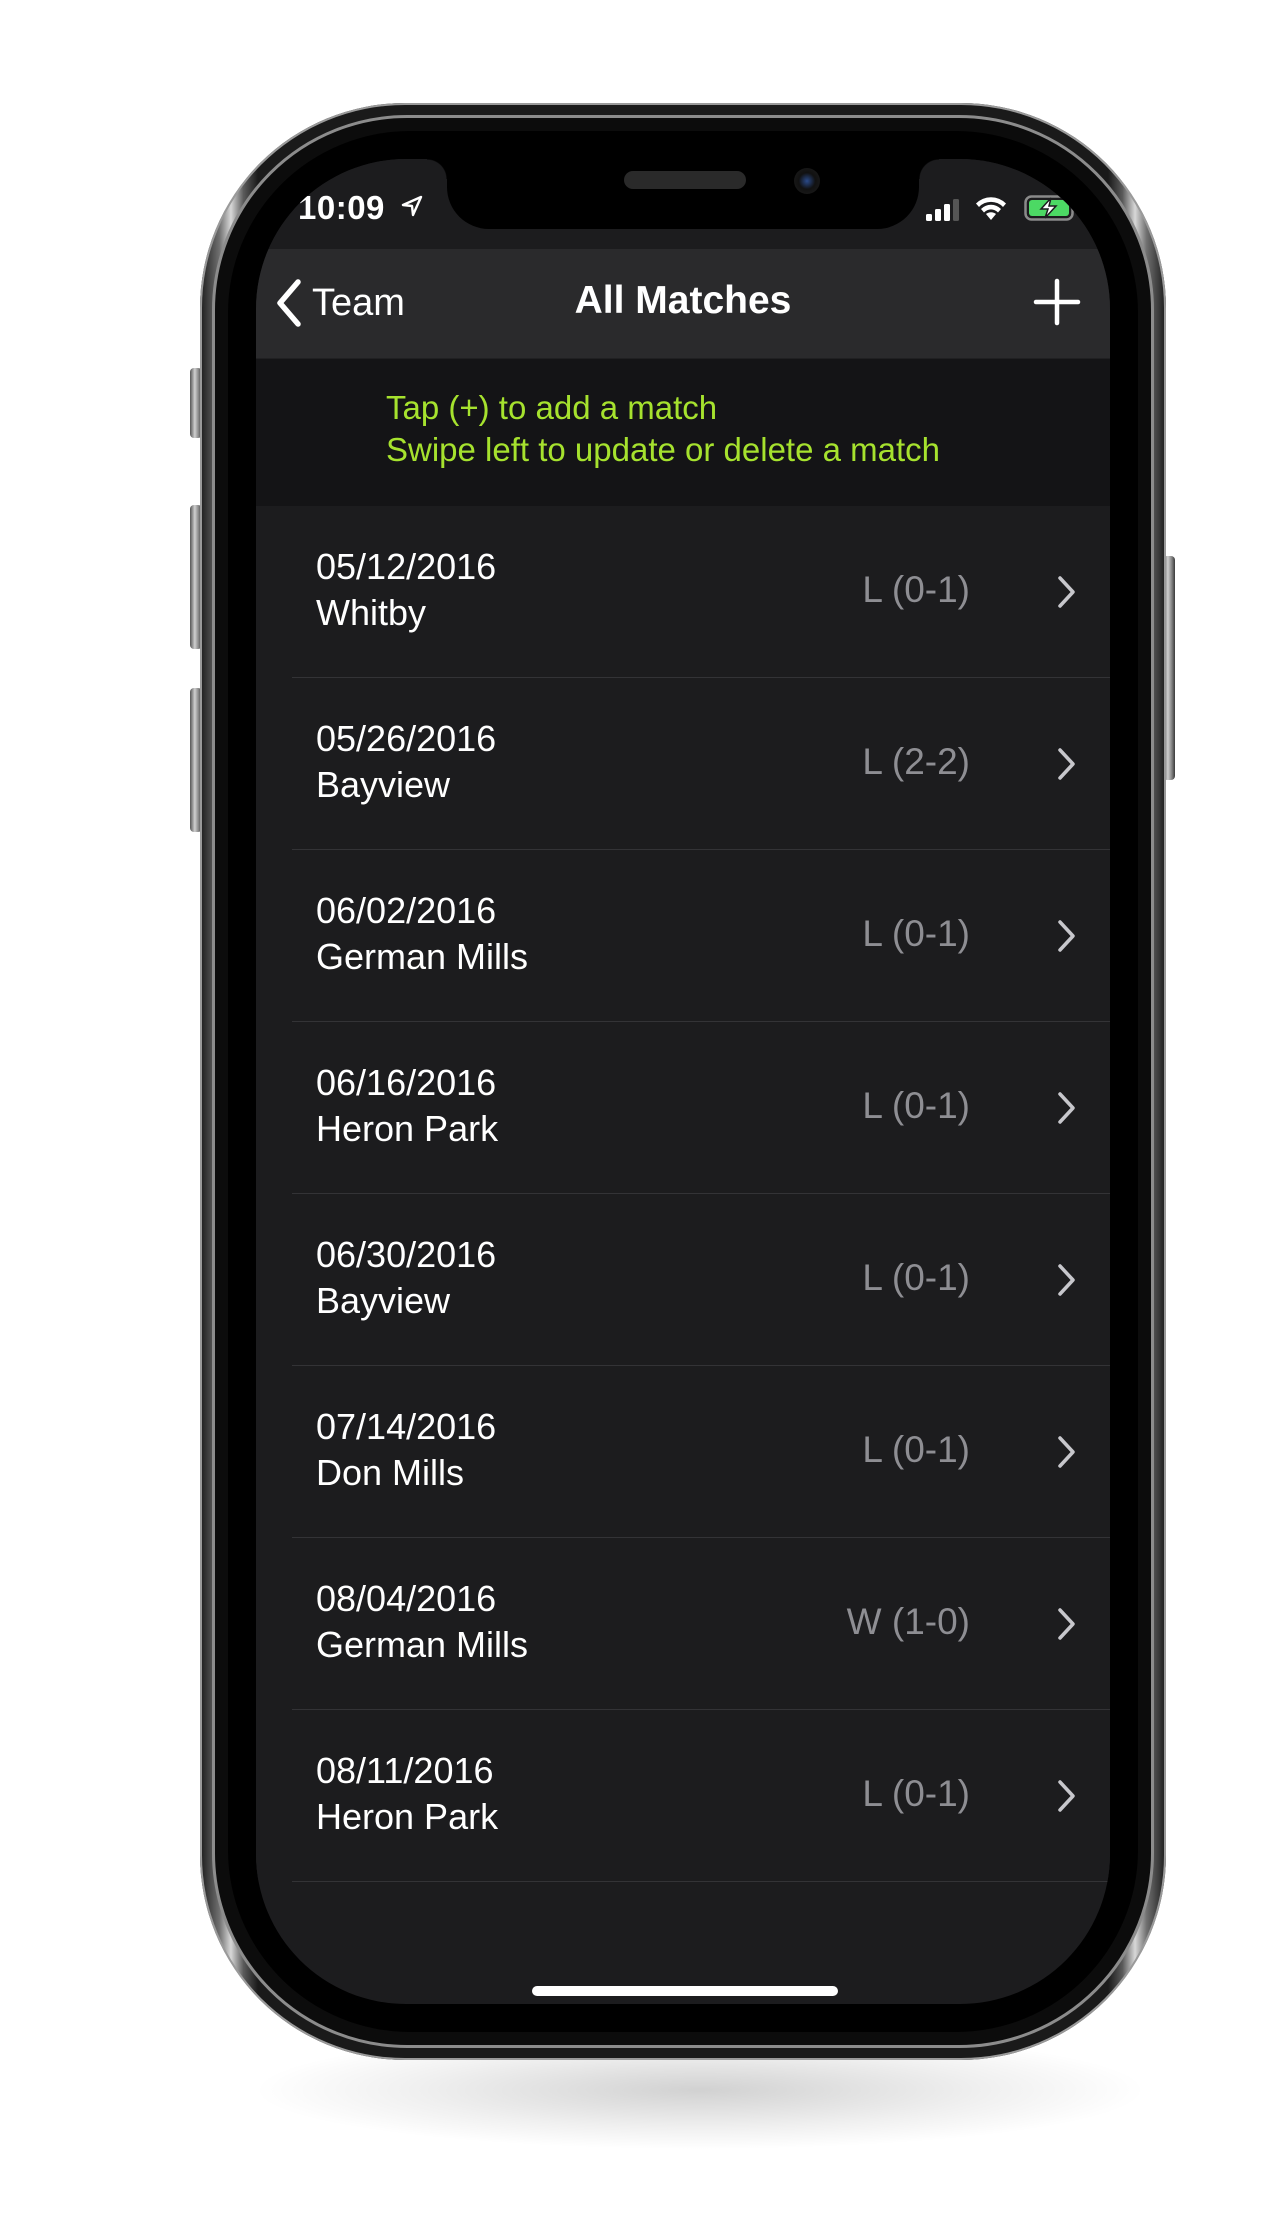  What do you see at coordinates (406, 1082) in the screenshot?
I see `match-date: 06/16/2016` at bounding box center [406, 1082].